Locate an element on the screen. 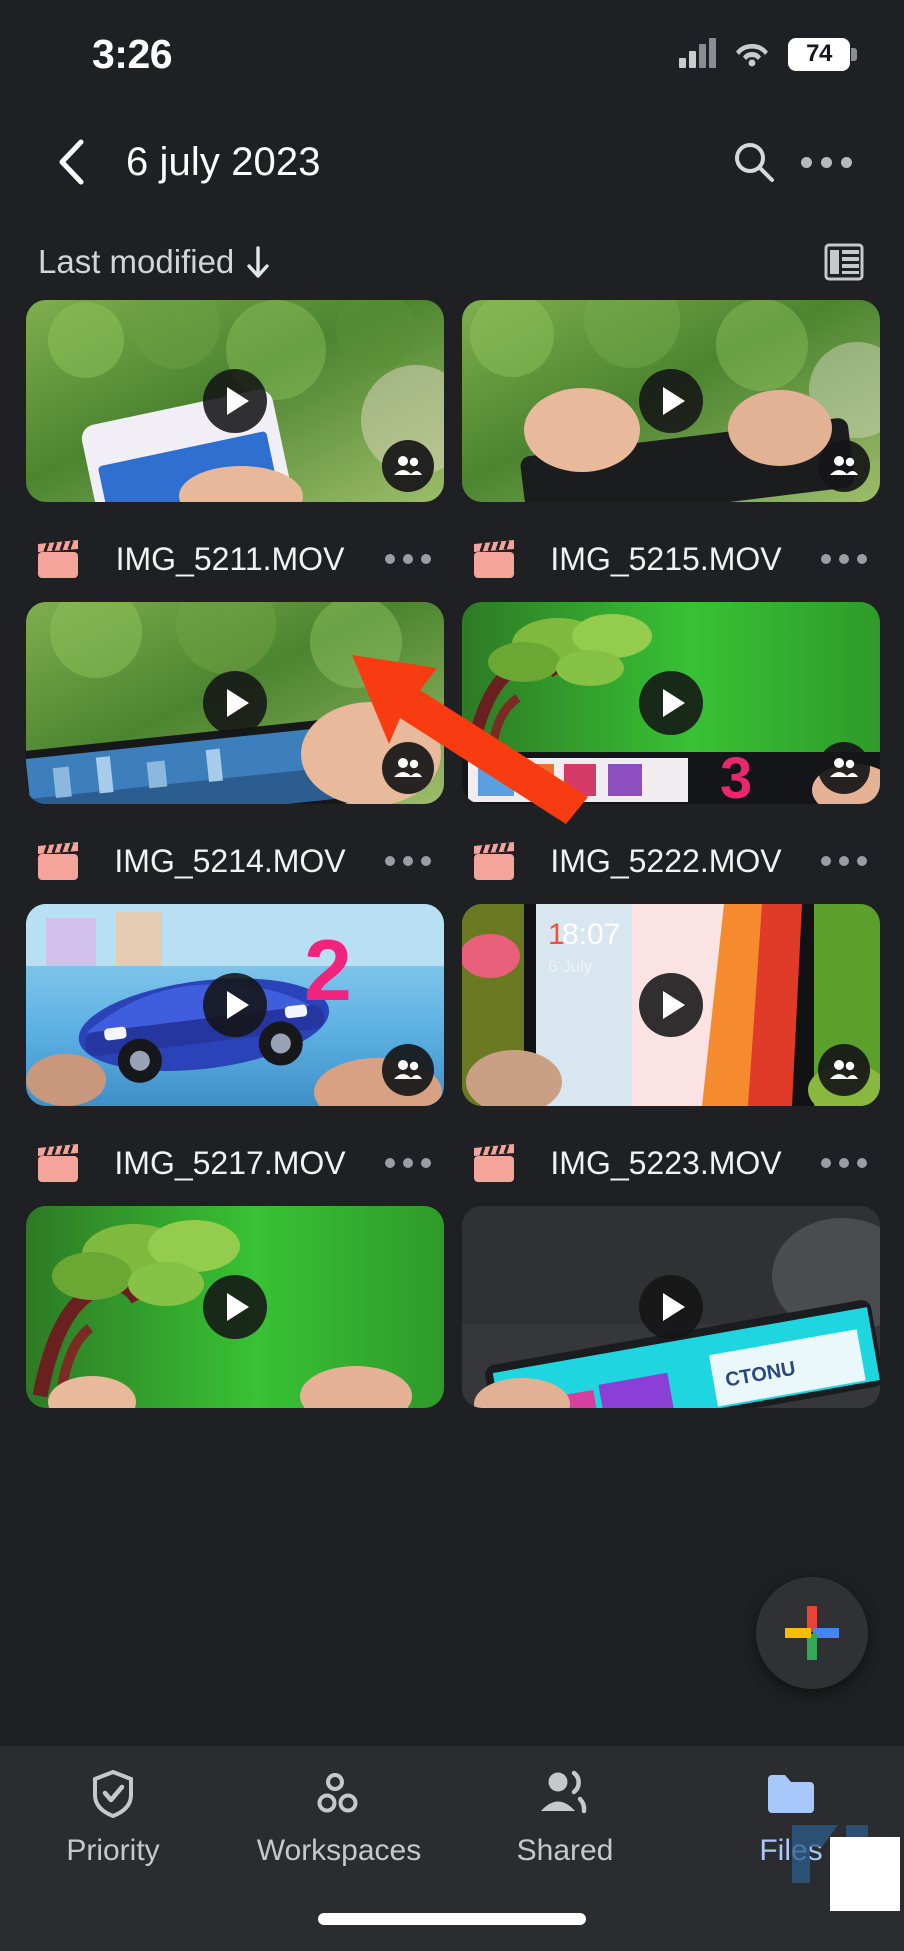 The height and width of the screenshot is (1951, 904). status-bar: 3:26 74 is located at coordinates (452, 54).